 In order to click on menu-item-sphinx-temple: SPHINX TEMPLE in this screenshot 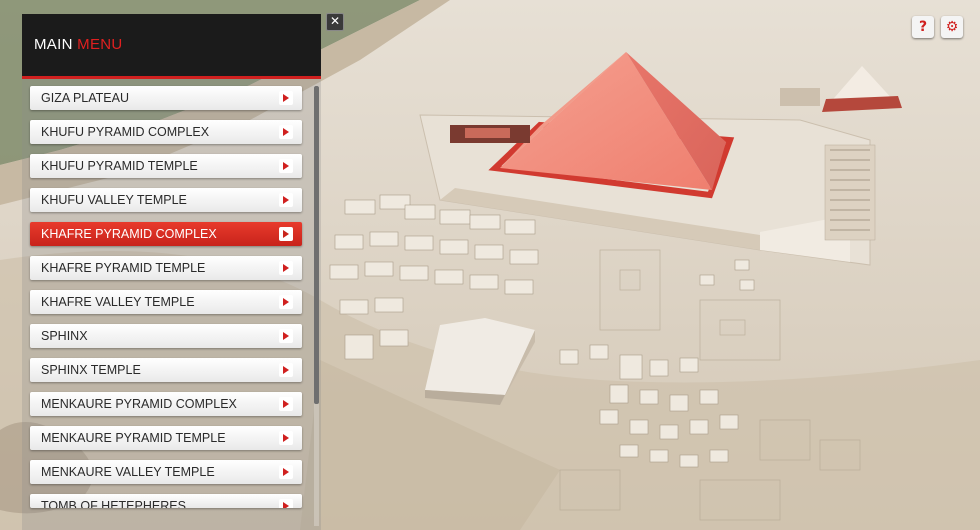, I will do `click(166, 370)`.